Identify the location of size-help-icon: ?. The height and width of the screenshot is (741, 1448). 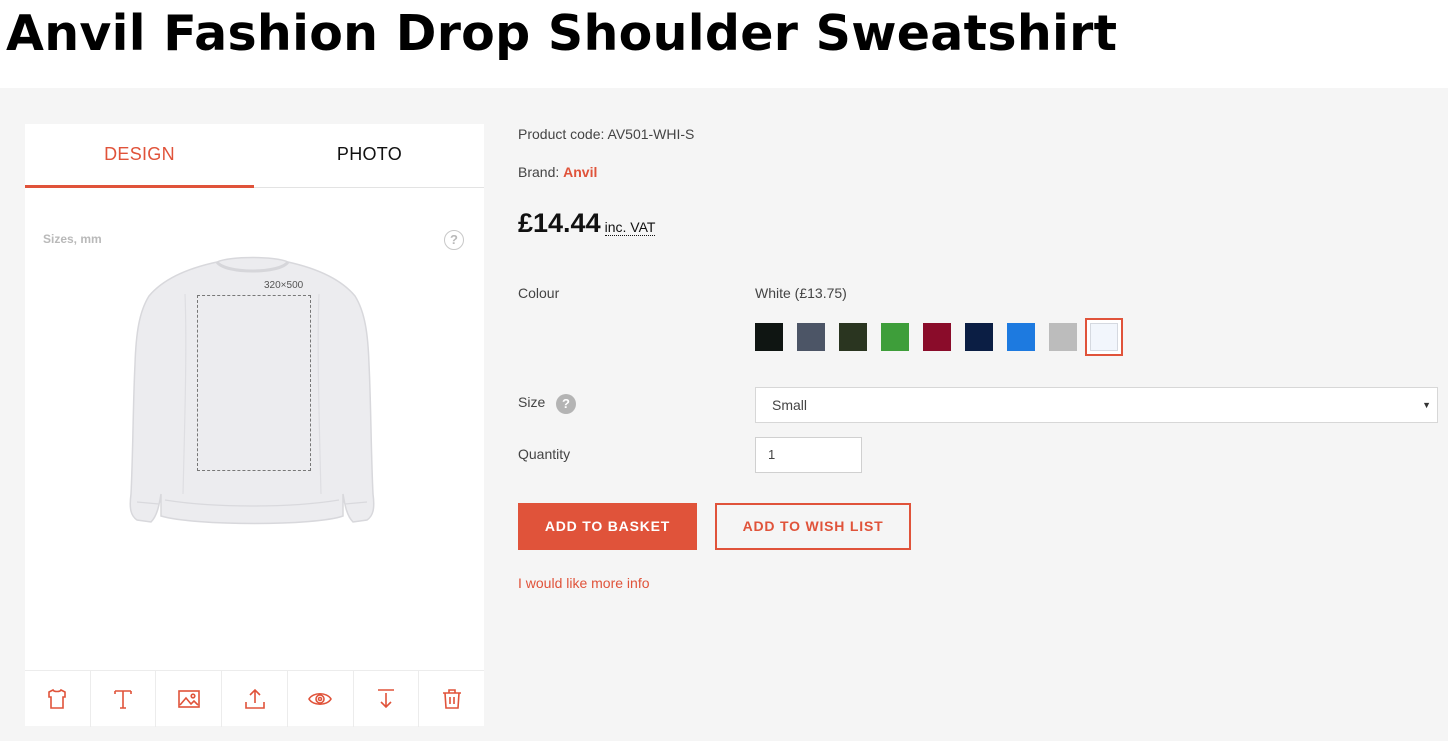
(566, 404).